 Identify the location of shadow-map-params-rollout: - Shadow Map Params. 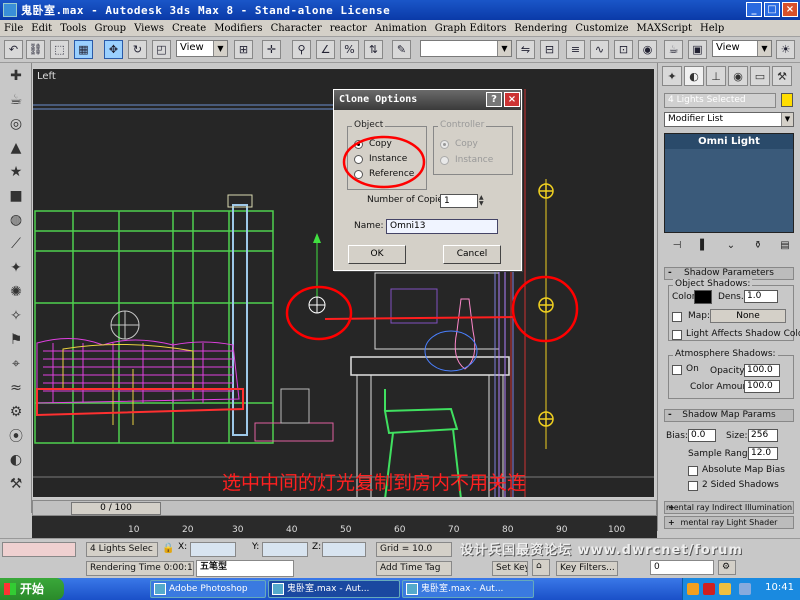
(729, 415).